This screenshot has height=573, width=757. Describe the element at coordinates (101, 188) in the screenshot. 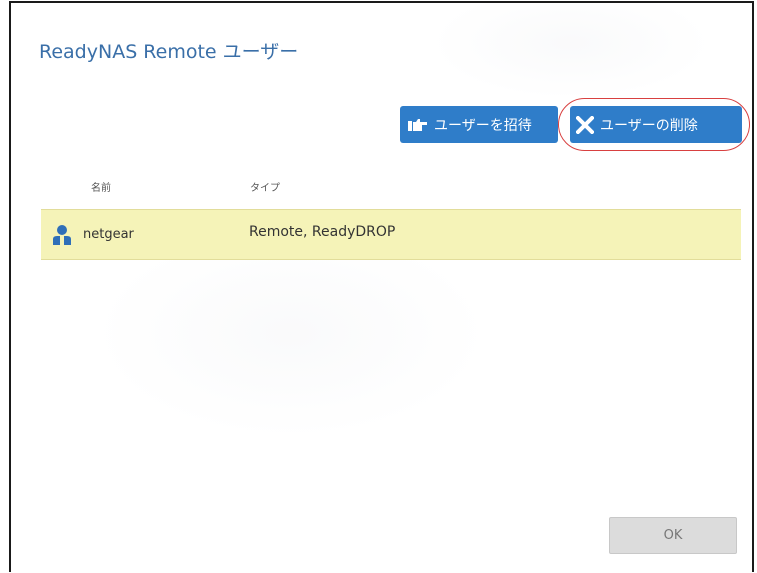

I see `column-header-name: 名前` at that location.